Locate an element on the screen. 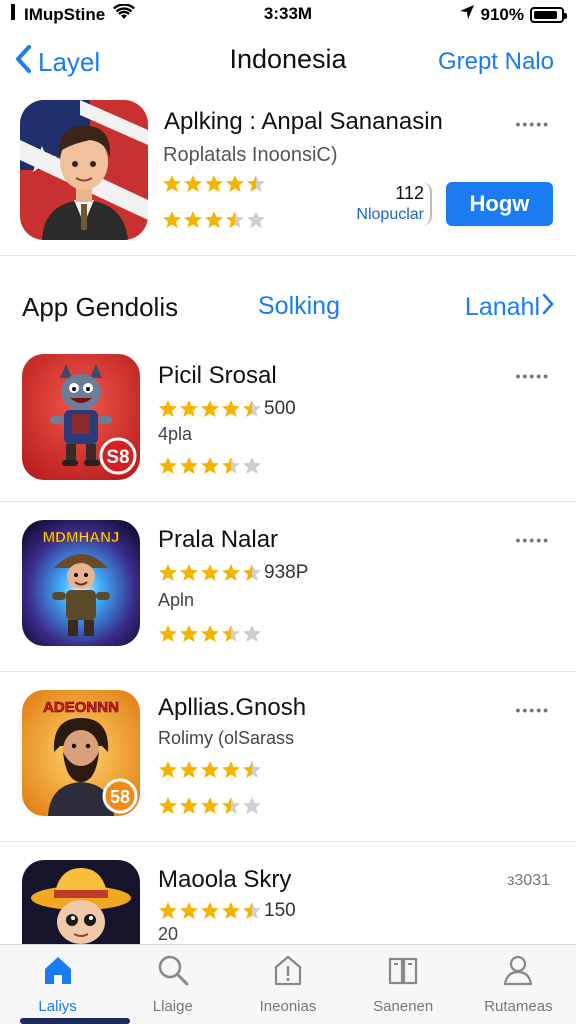  tab-account: Rutameas is located at coordinates (518, 984).